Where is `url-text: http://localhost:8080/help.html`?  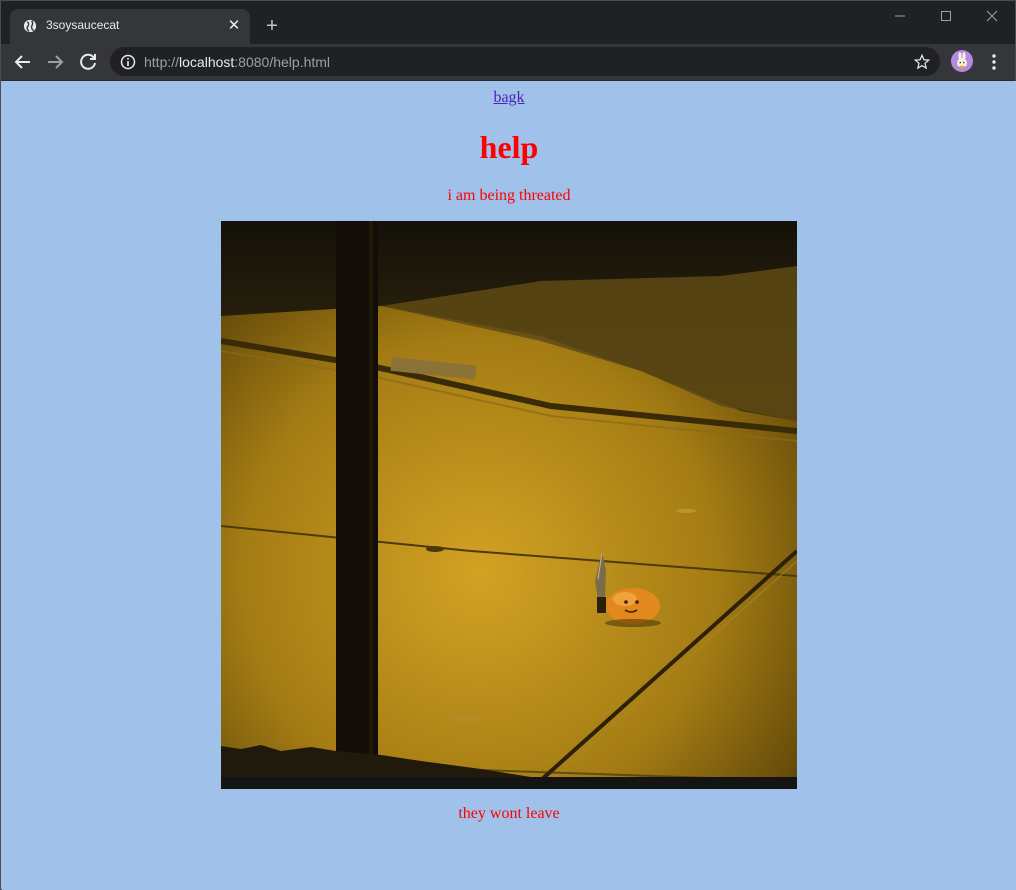 url-text: http://localhost:8080/help.html is located at coordinates (237, 62).